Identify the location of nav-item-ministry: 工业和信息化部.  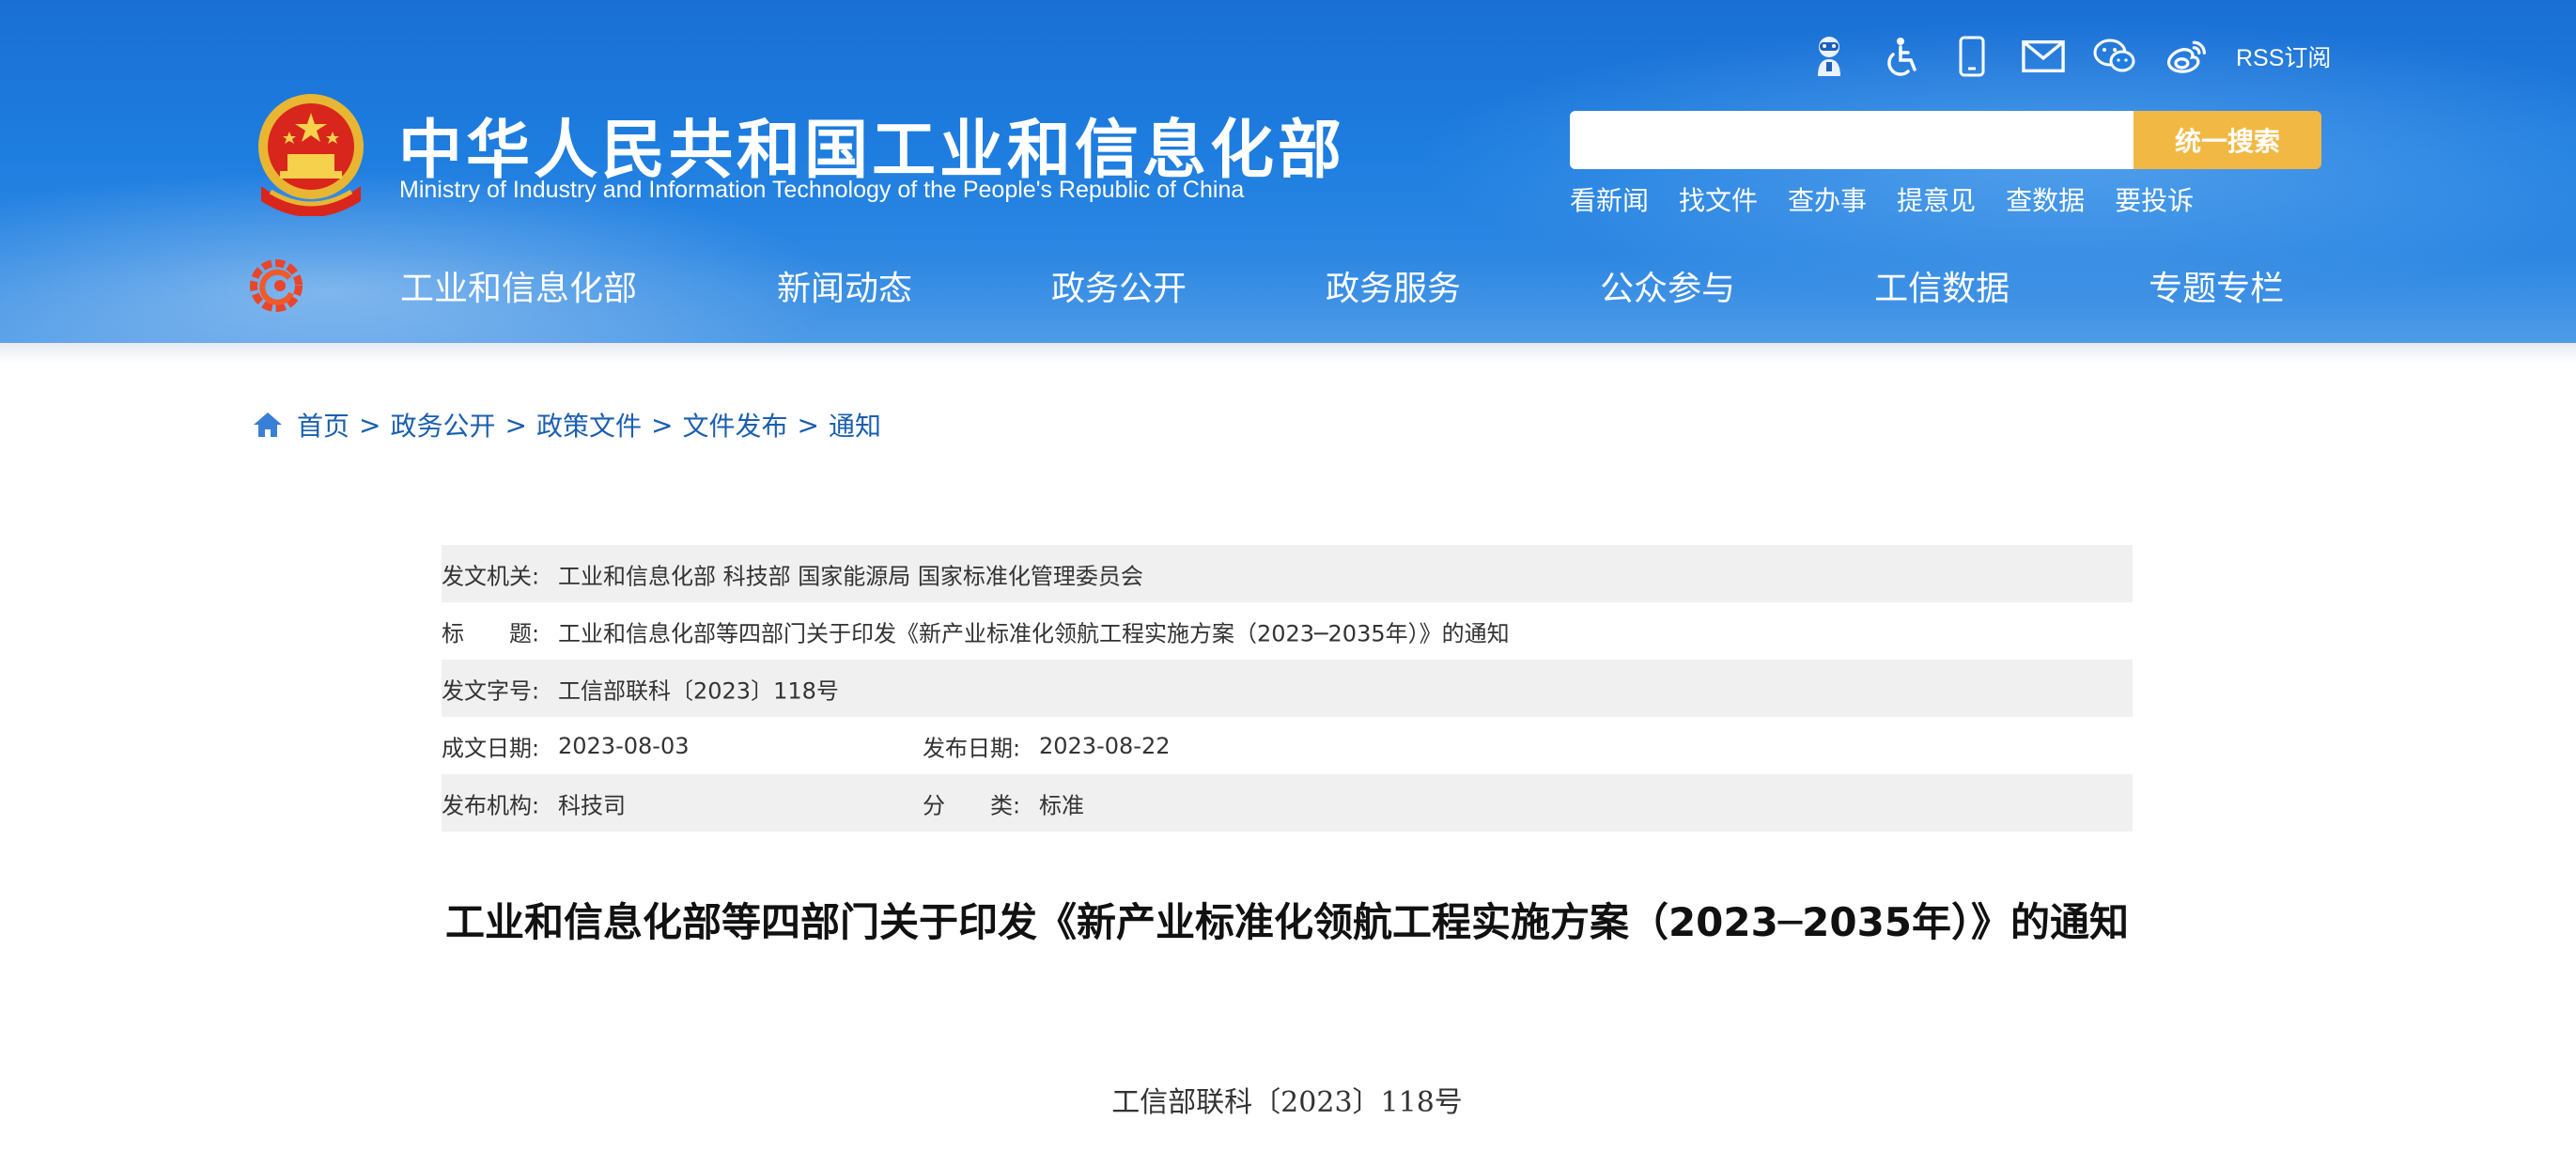
(518, 285).